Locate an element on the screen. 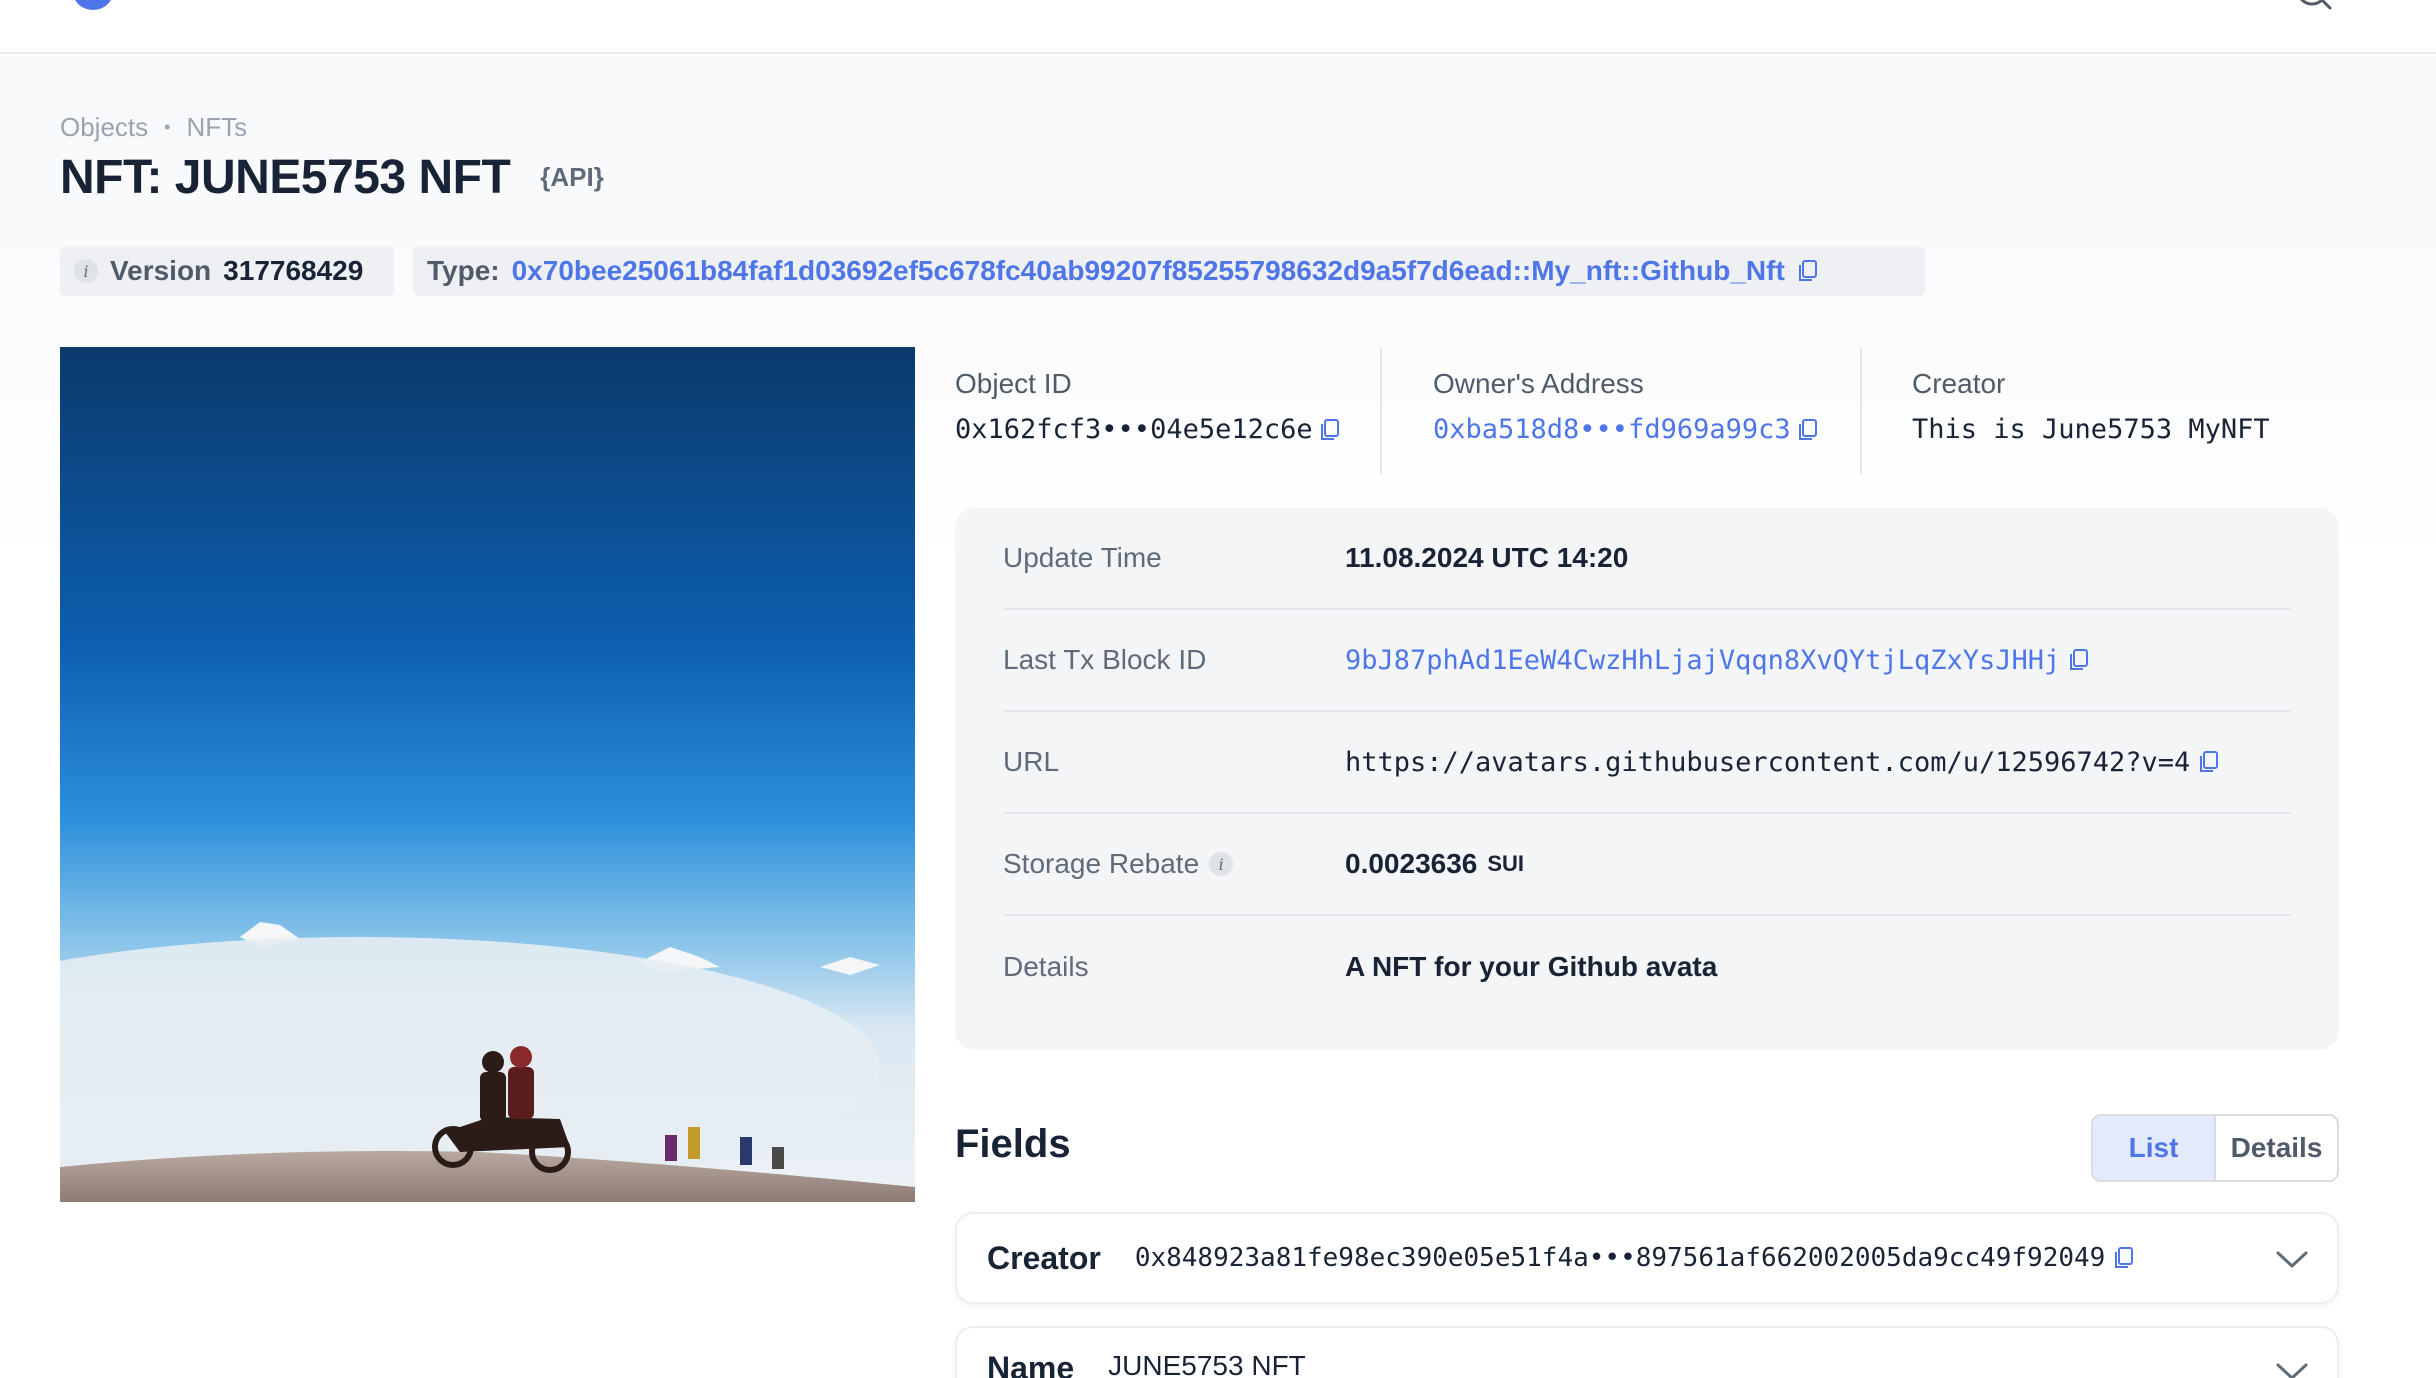  detail-row-storage-rebate: Storage Rebate i 0.0023636 SUI is located at coordinates (1647, 865).